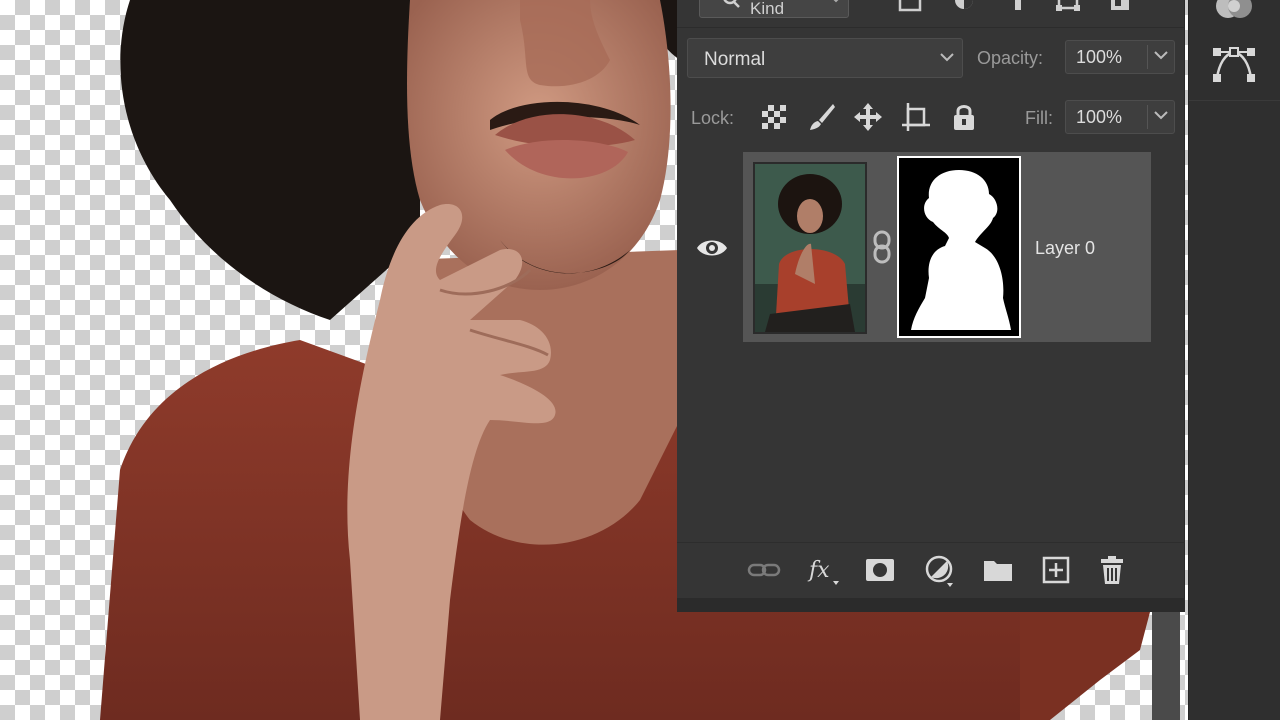 This screenshot has width=1280, height=720. What do you see at coordinates (1234, 360) in the screenshot?
I see `panel-dock-strip` at bounding box center [1234, 360].